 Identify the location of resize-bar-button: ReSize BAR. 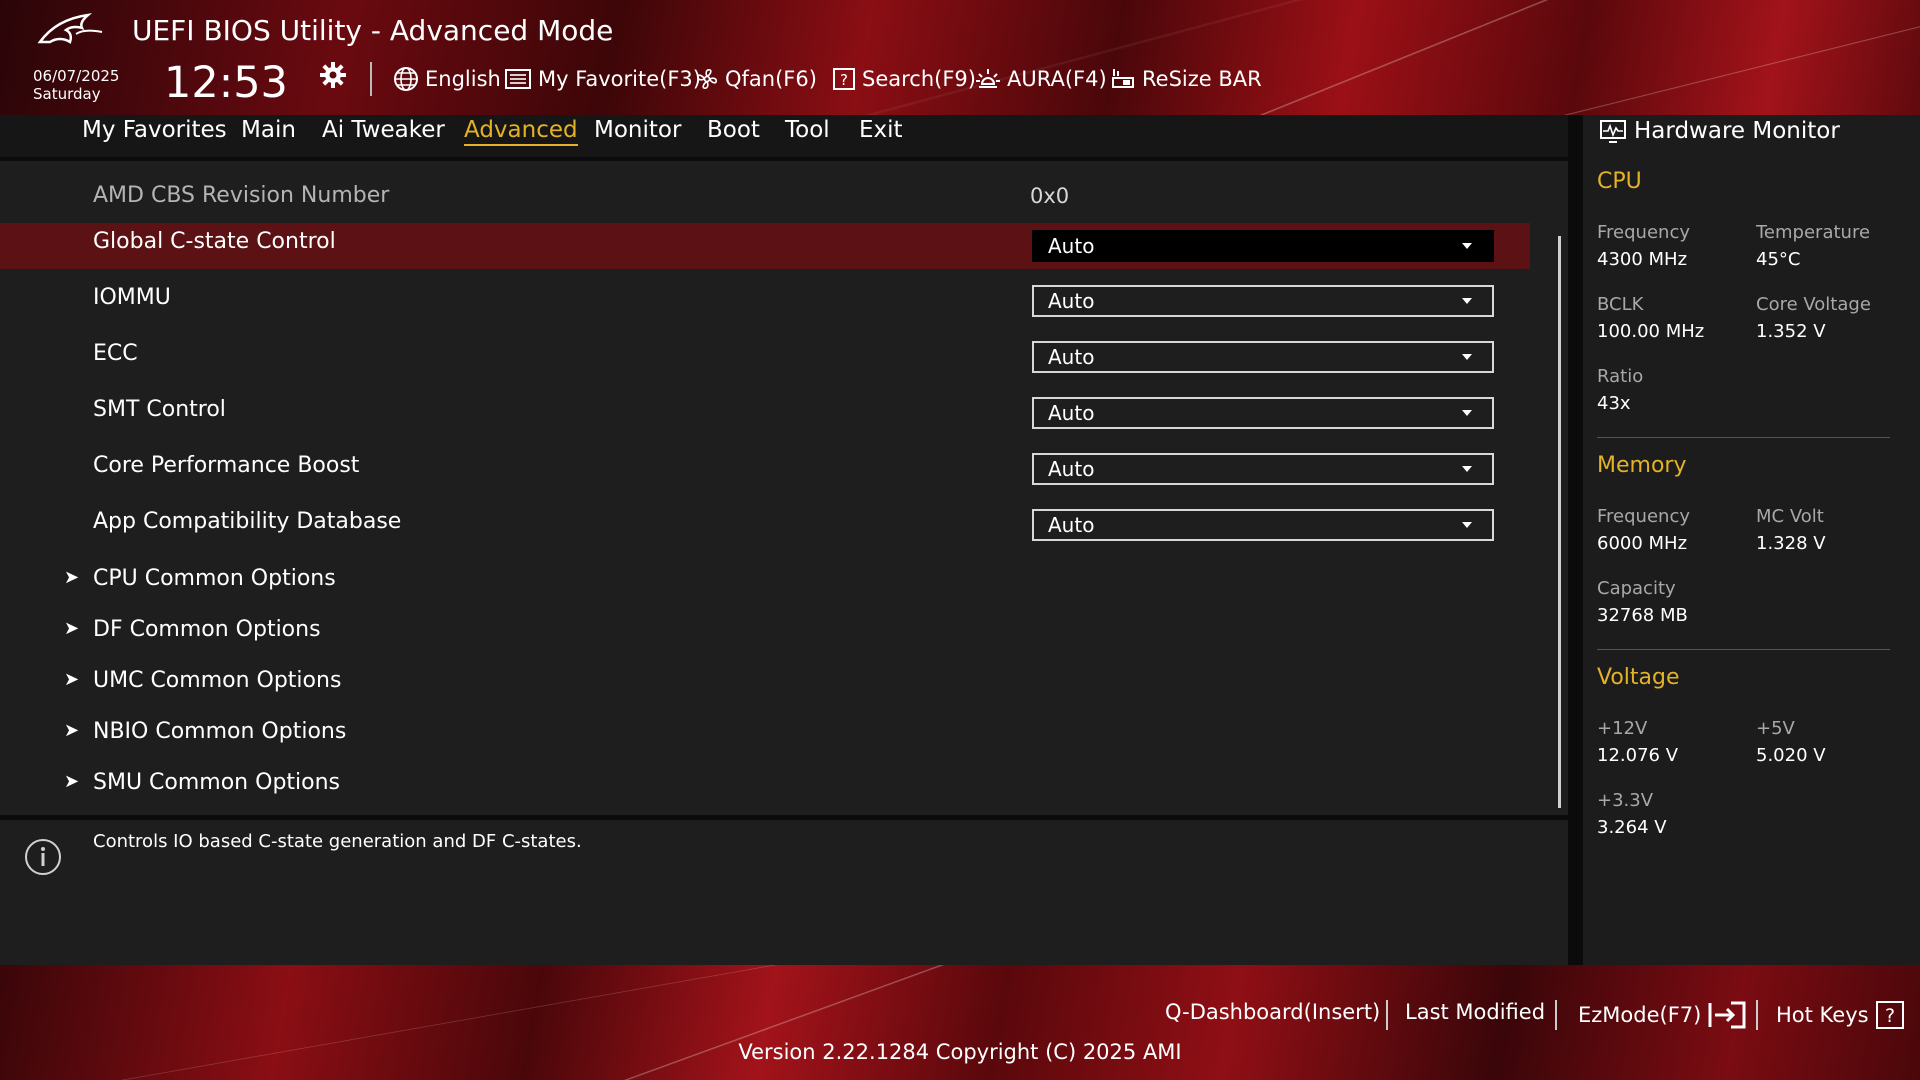
(1186, 79).